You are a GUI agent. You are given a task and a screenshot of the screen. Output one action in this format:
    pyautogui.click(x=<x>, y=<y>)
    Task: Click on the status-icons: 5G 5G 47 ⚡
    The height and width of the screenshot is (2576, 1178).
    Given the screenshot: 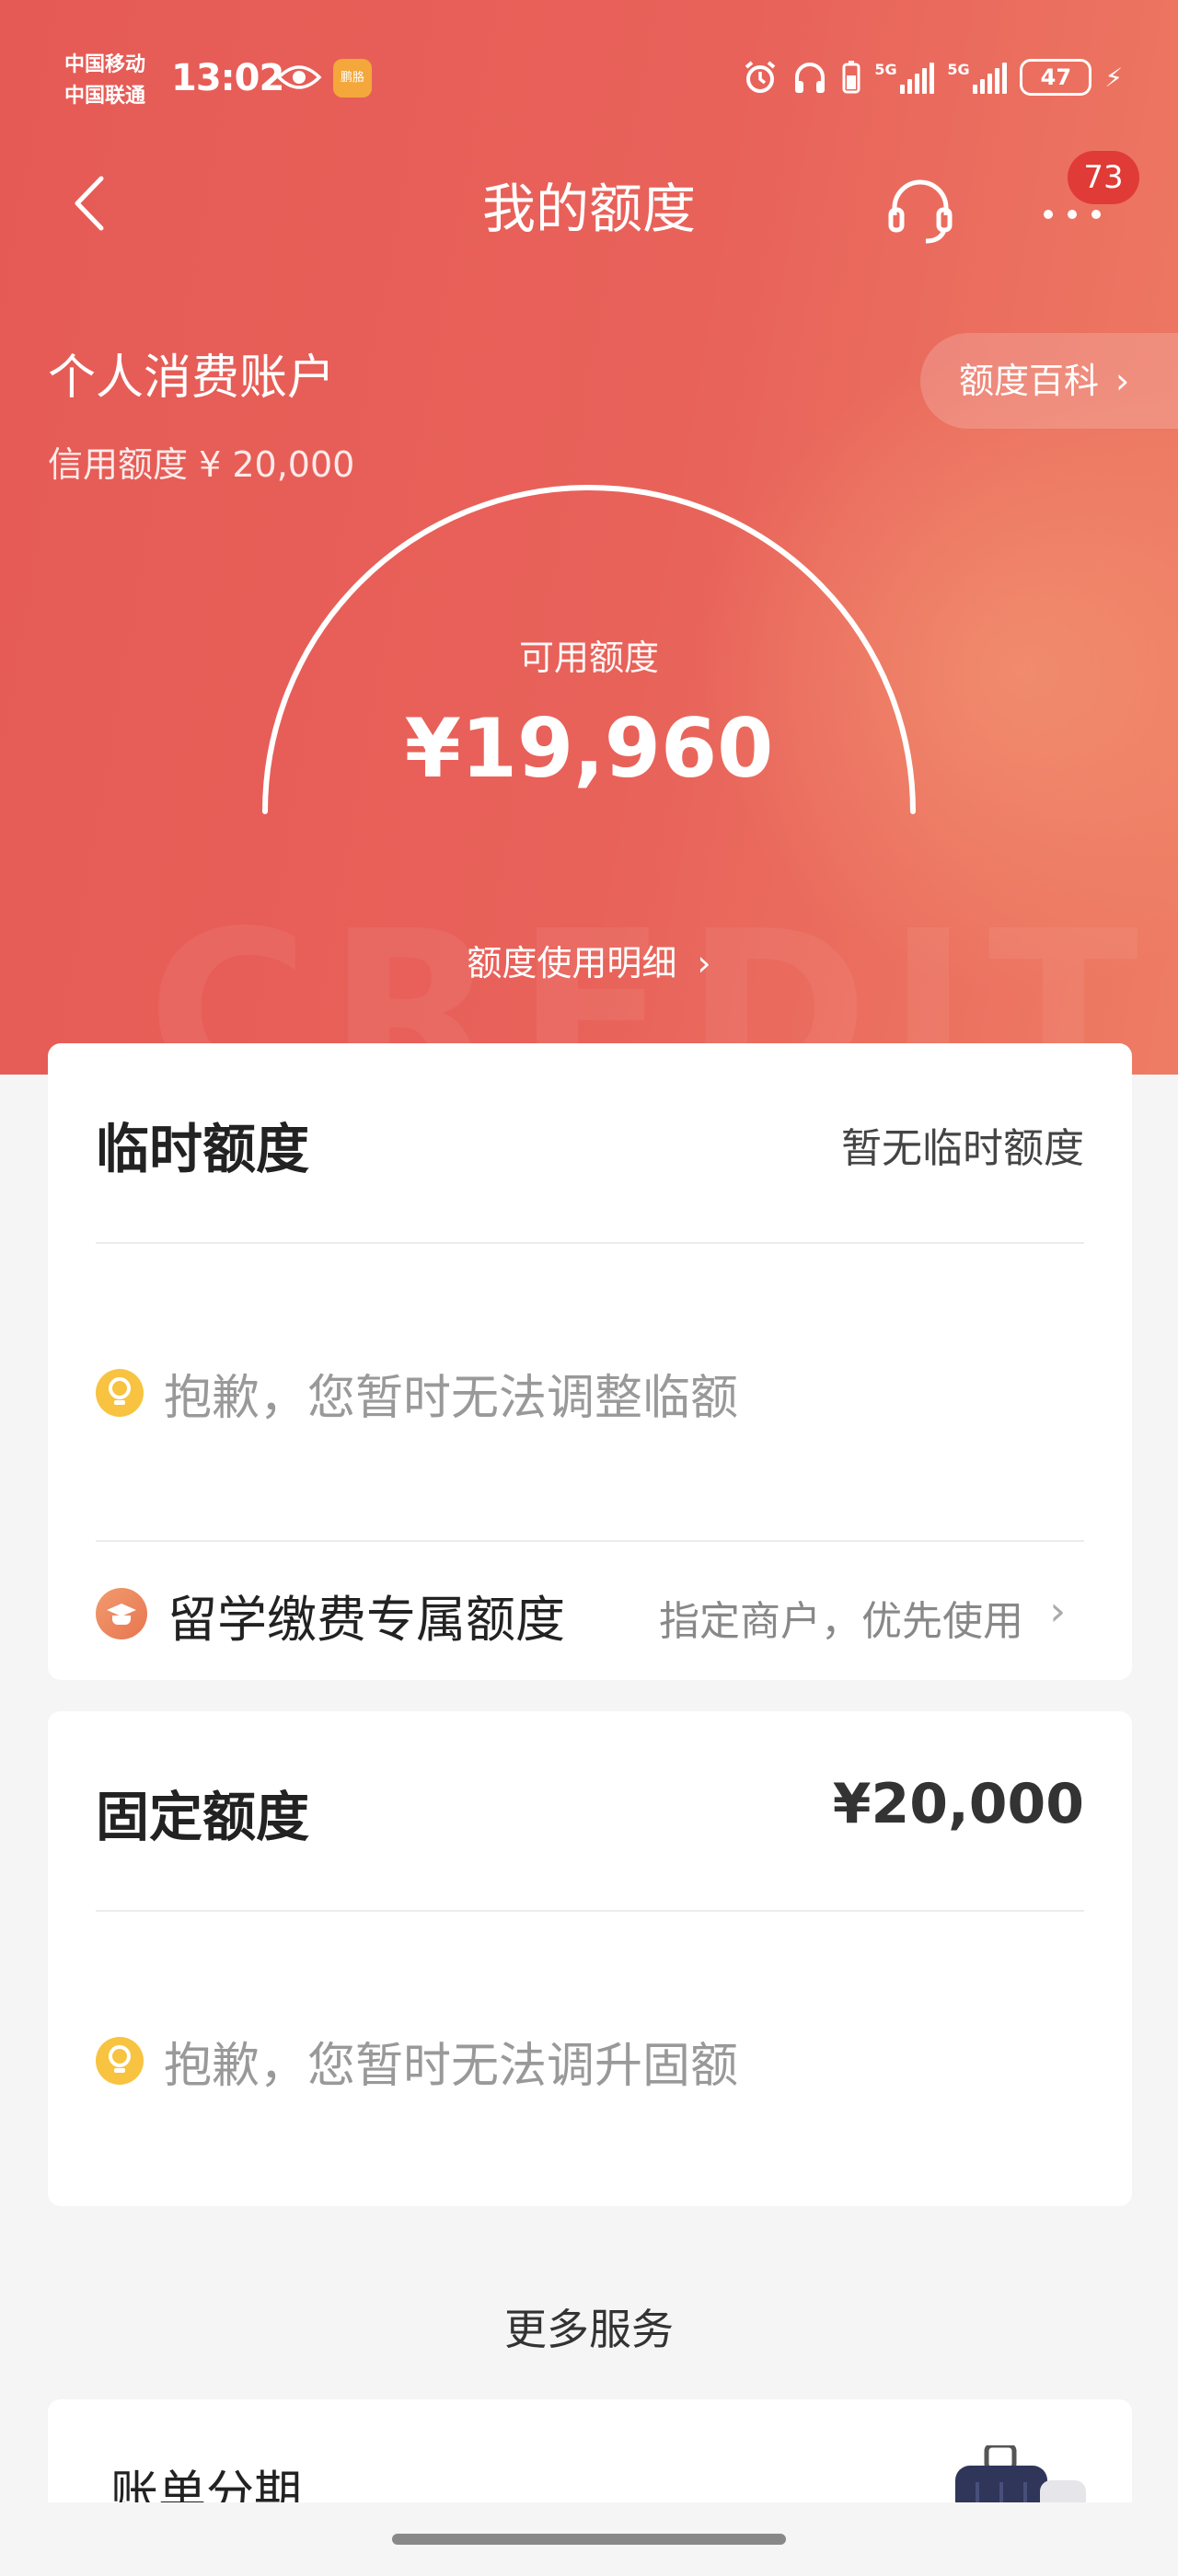 What is the action you would take?
    pyautogui.click(x=933, y=77)
    